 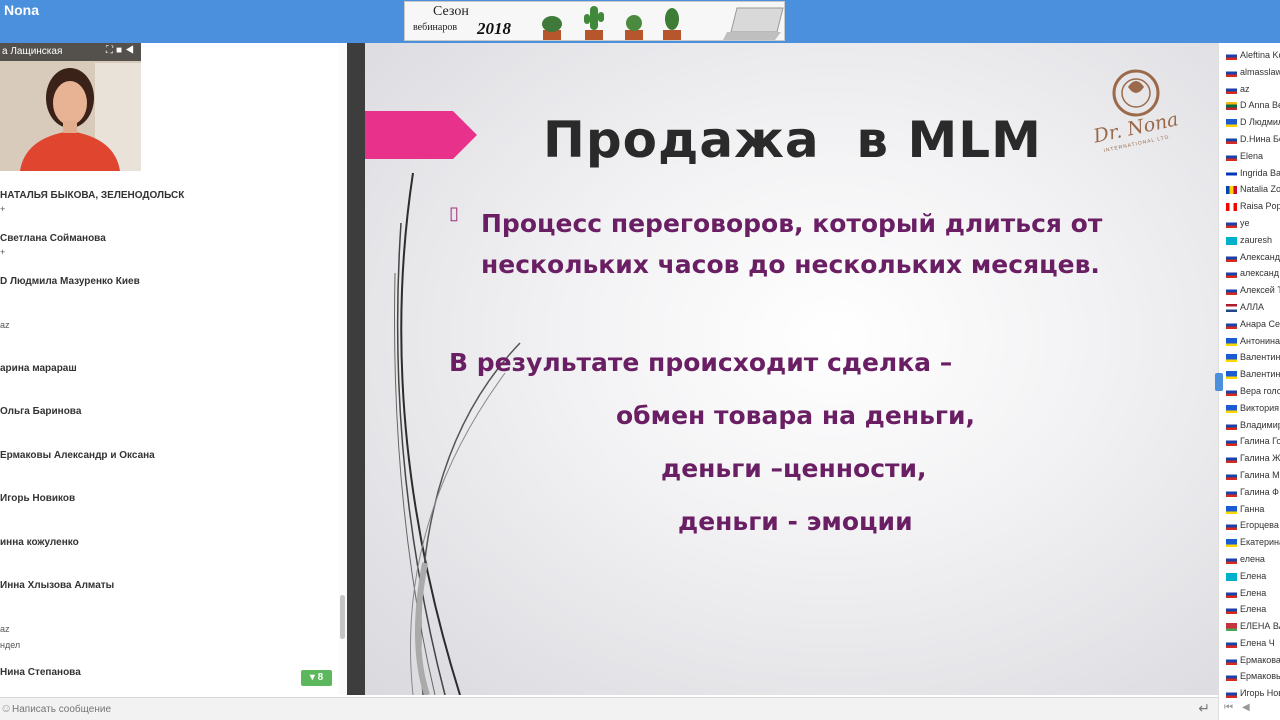 I want to click on participant-name: ЕЛЕНА ВА, so click(x=1260, y=626).